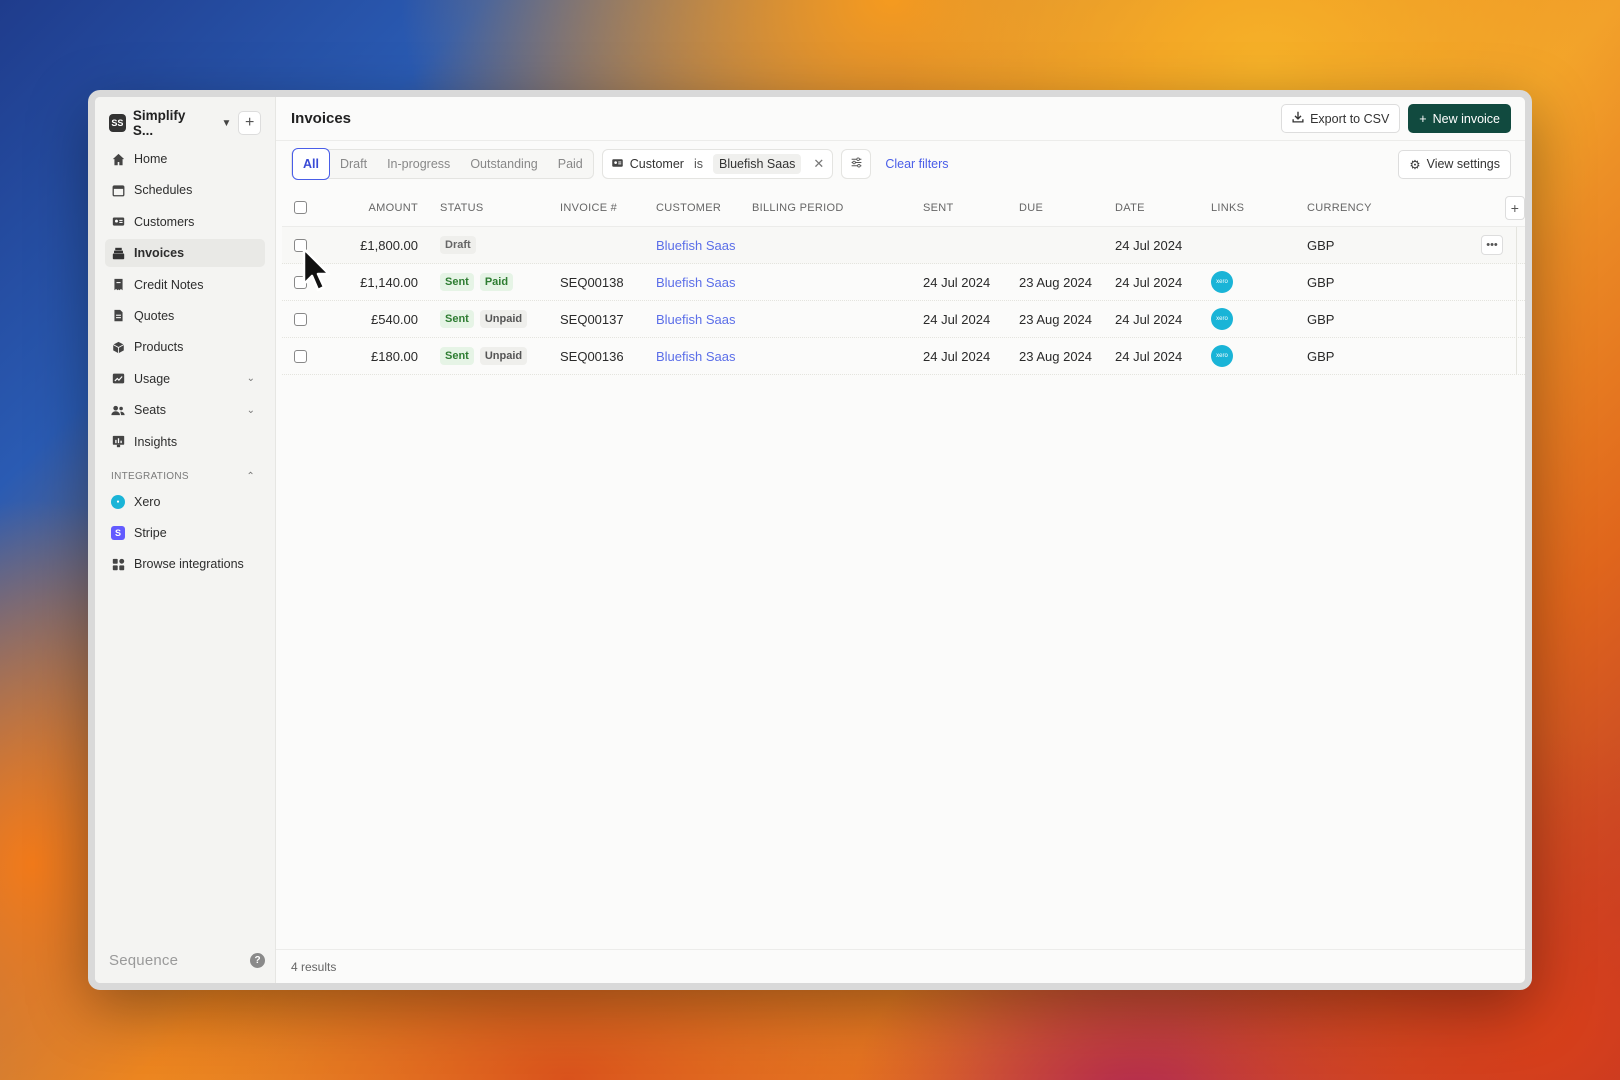 This screenshot has width=1620, height=1080. I want to click on sliders-icon, so click(856, 164).